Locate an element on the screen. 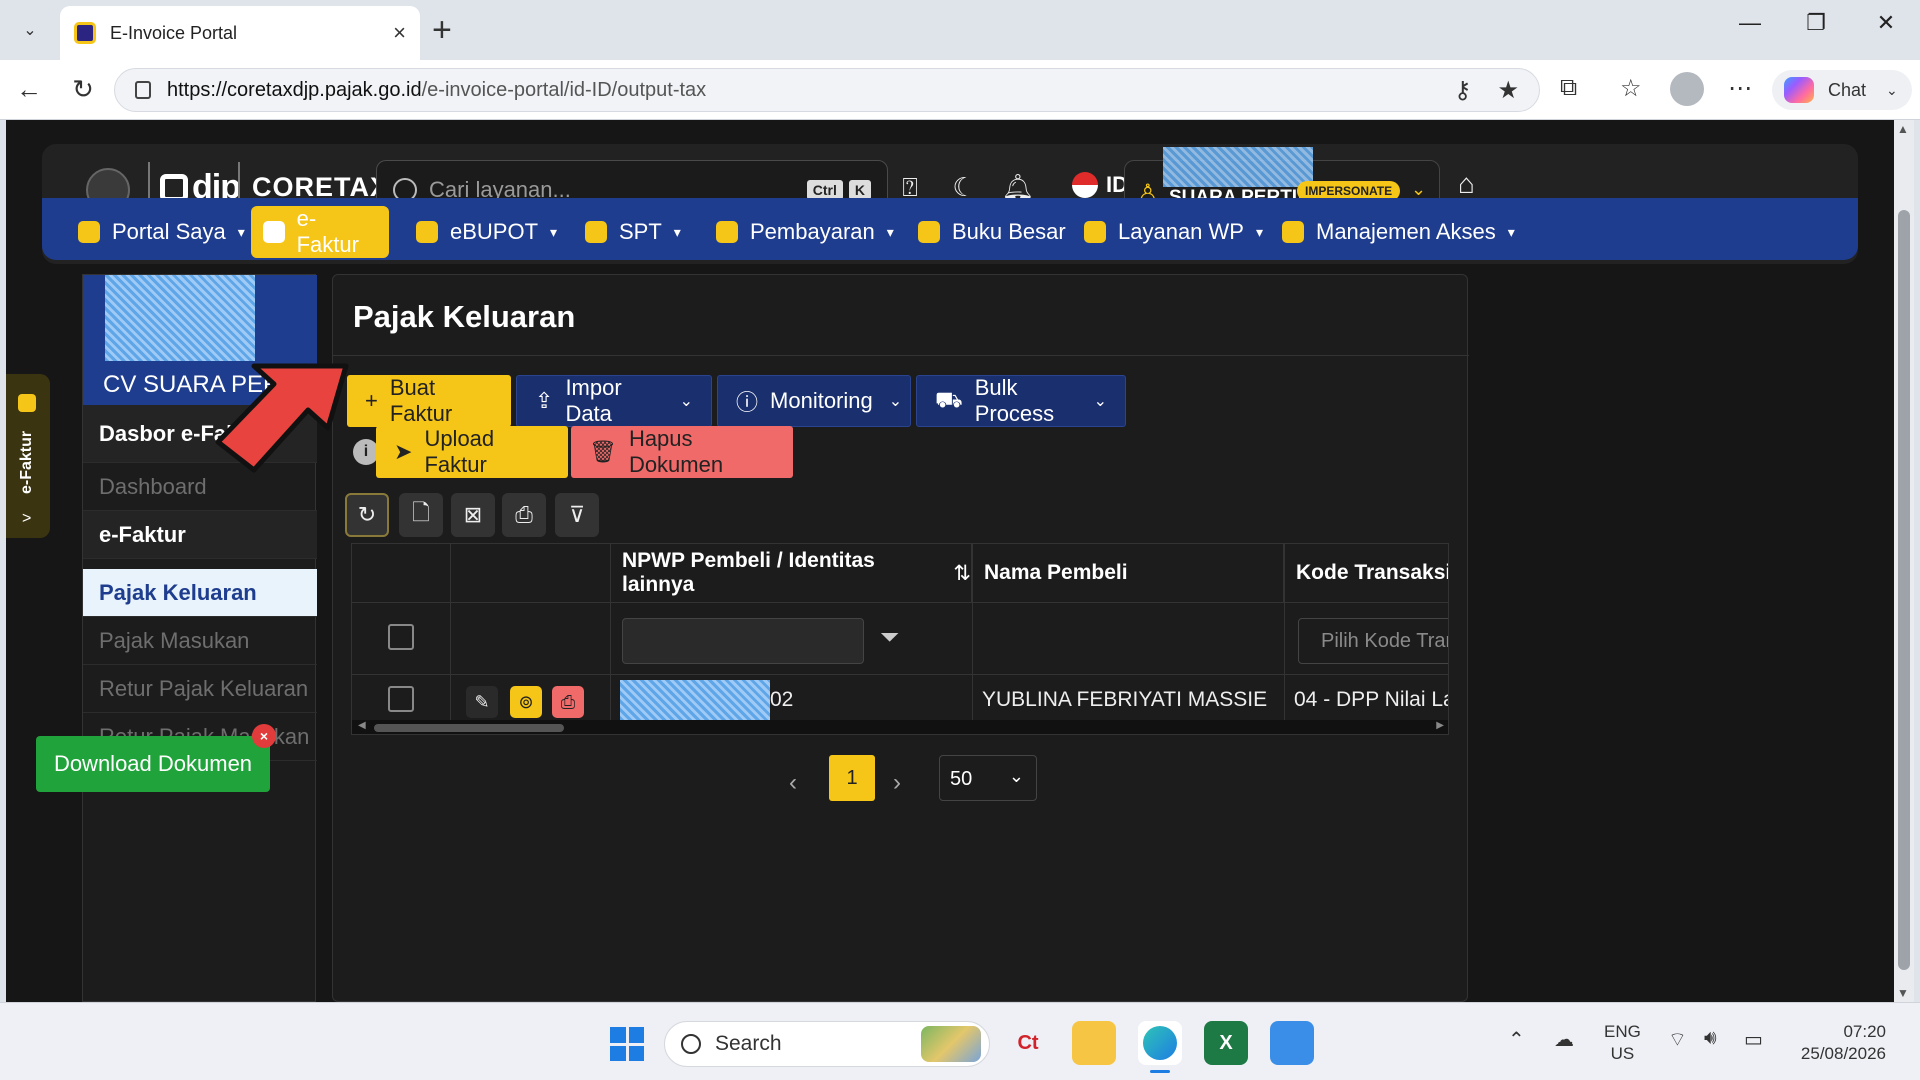  home-icon: ⌂ is located at coordinates (1466, 184).